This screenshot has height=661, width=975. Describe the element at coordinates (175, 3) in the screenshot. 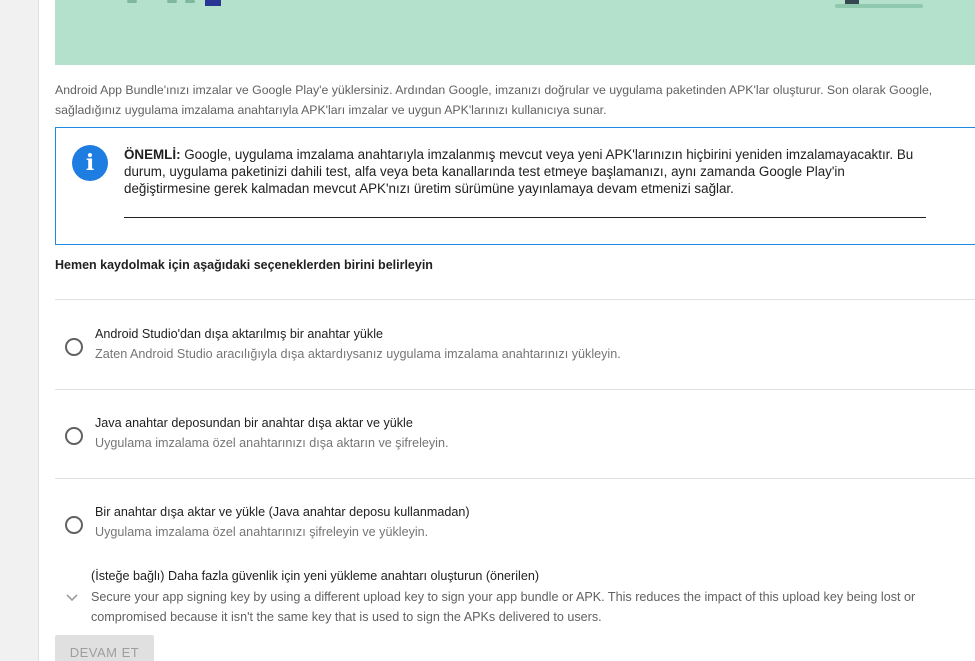

I see `illustration-left` at that location.